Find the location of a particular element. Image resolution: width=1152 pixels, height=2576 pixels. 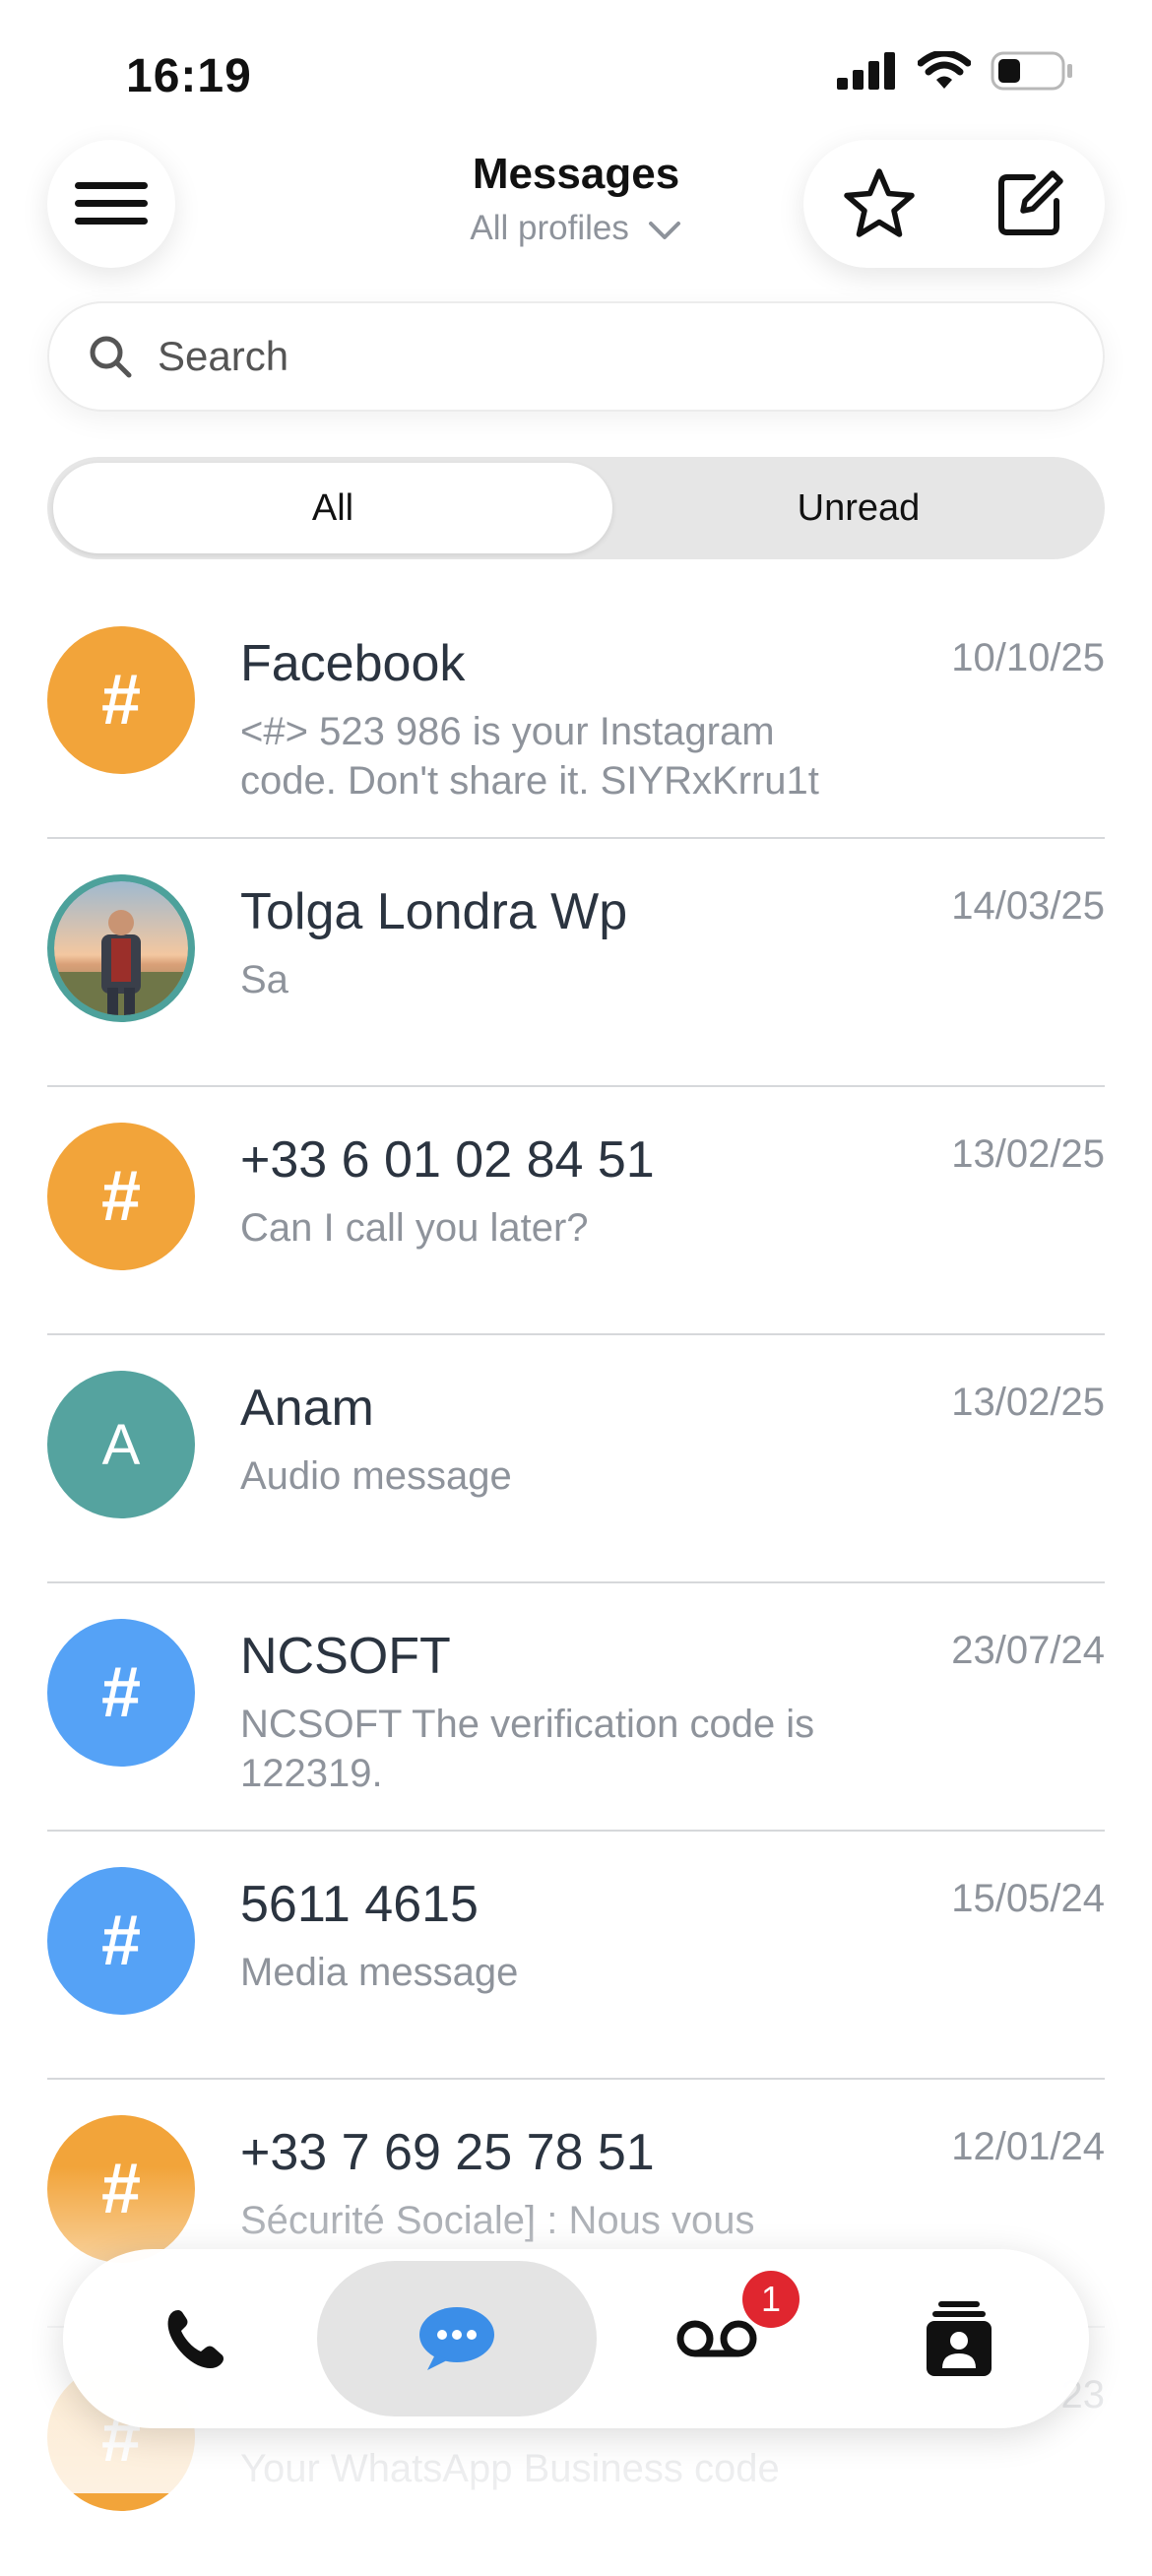

conversation-row: A Anam 13/02/25 Audio message is located at coordinates (576, 1459).